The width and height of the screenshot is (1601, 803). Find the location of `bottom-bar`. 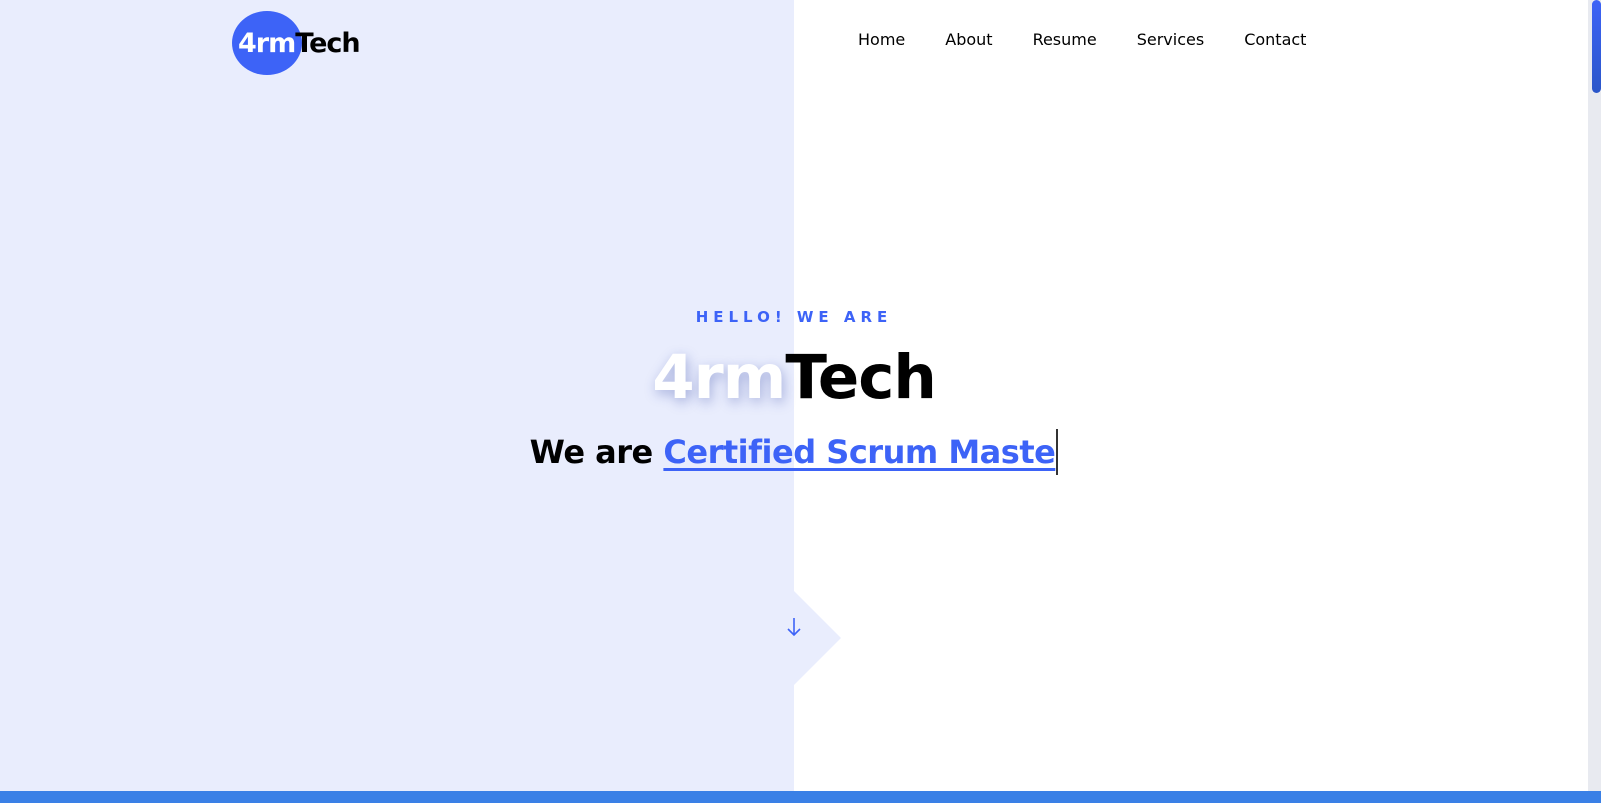

bottom-bar is located at coordinates (800, 797).